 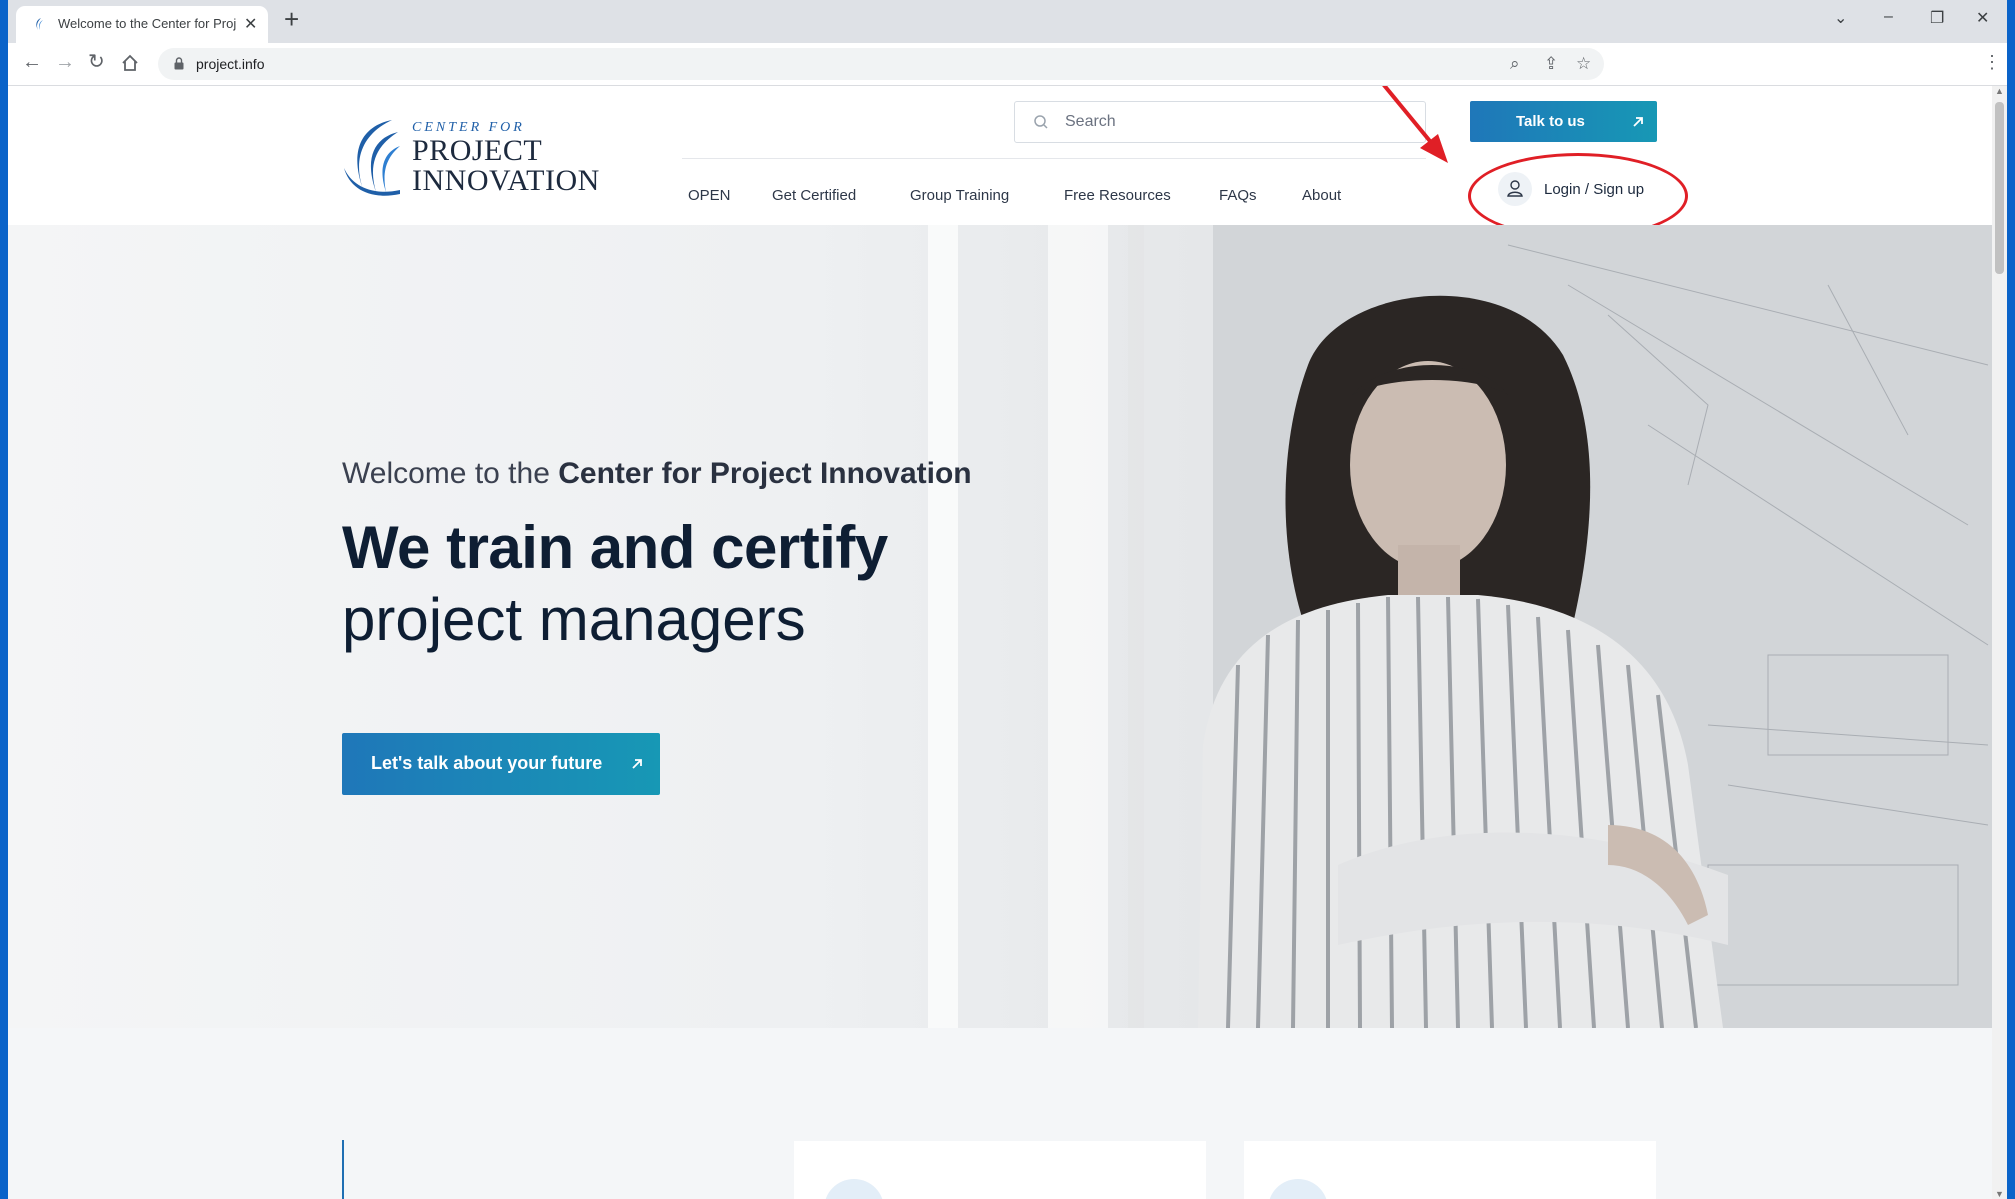 I want to click on reload-icon: ↻, so click(x=96, y=62).